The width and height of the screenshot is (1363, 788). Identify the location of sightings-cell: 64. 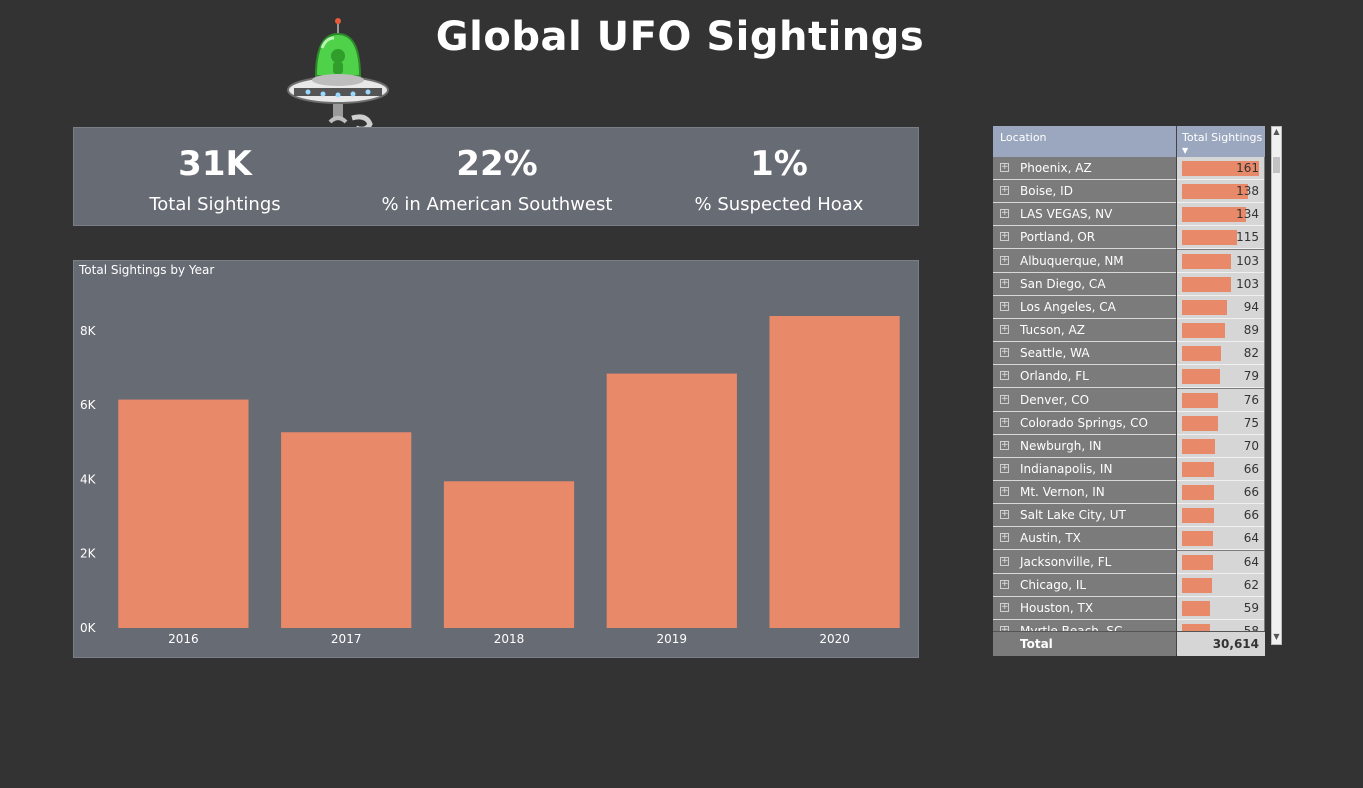
(1220, 562).